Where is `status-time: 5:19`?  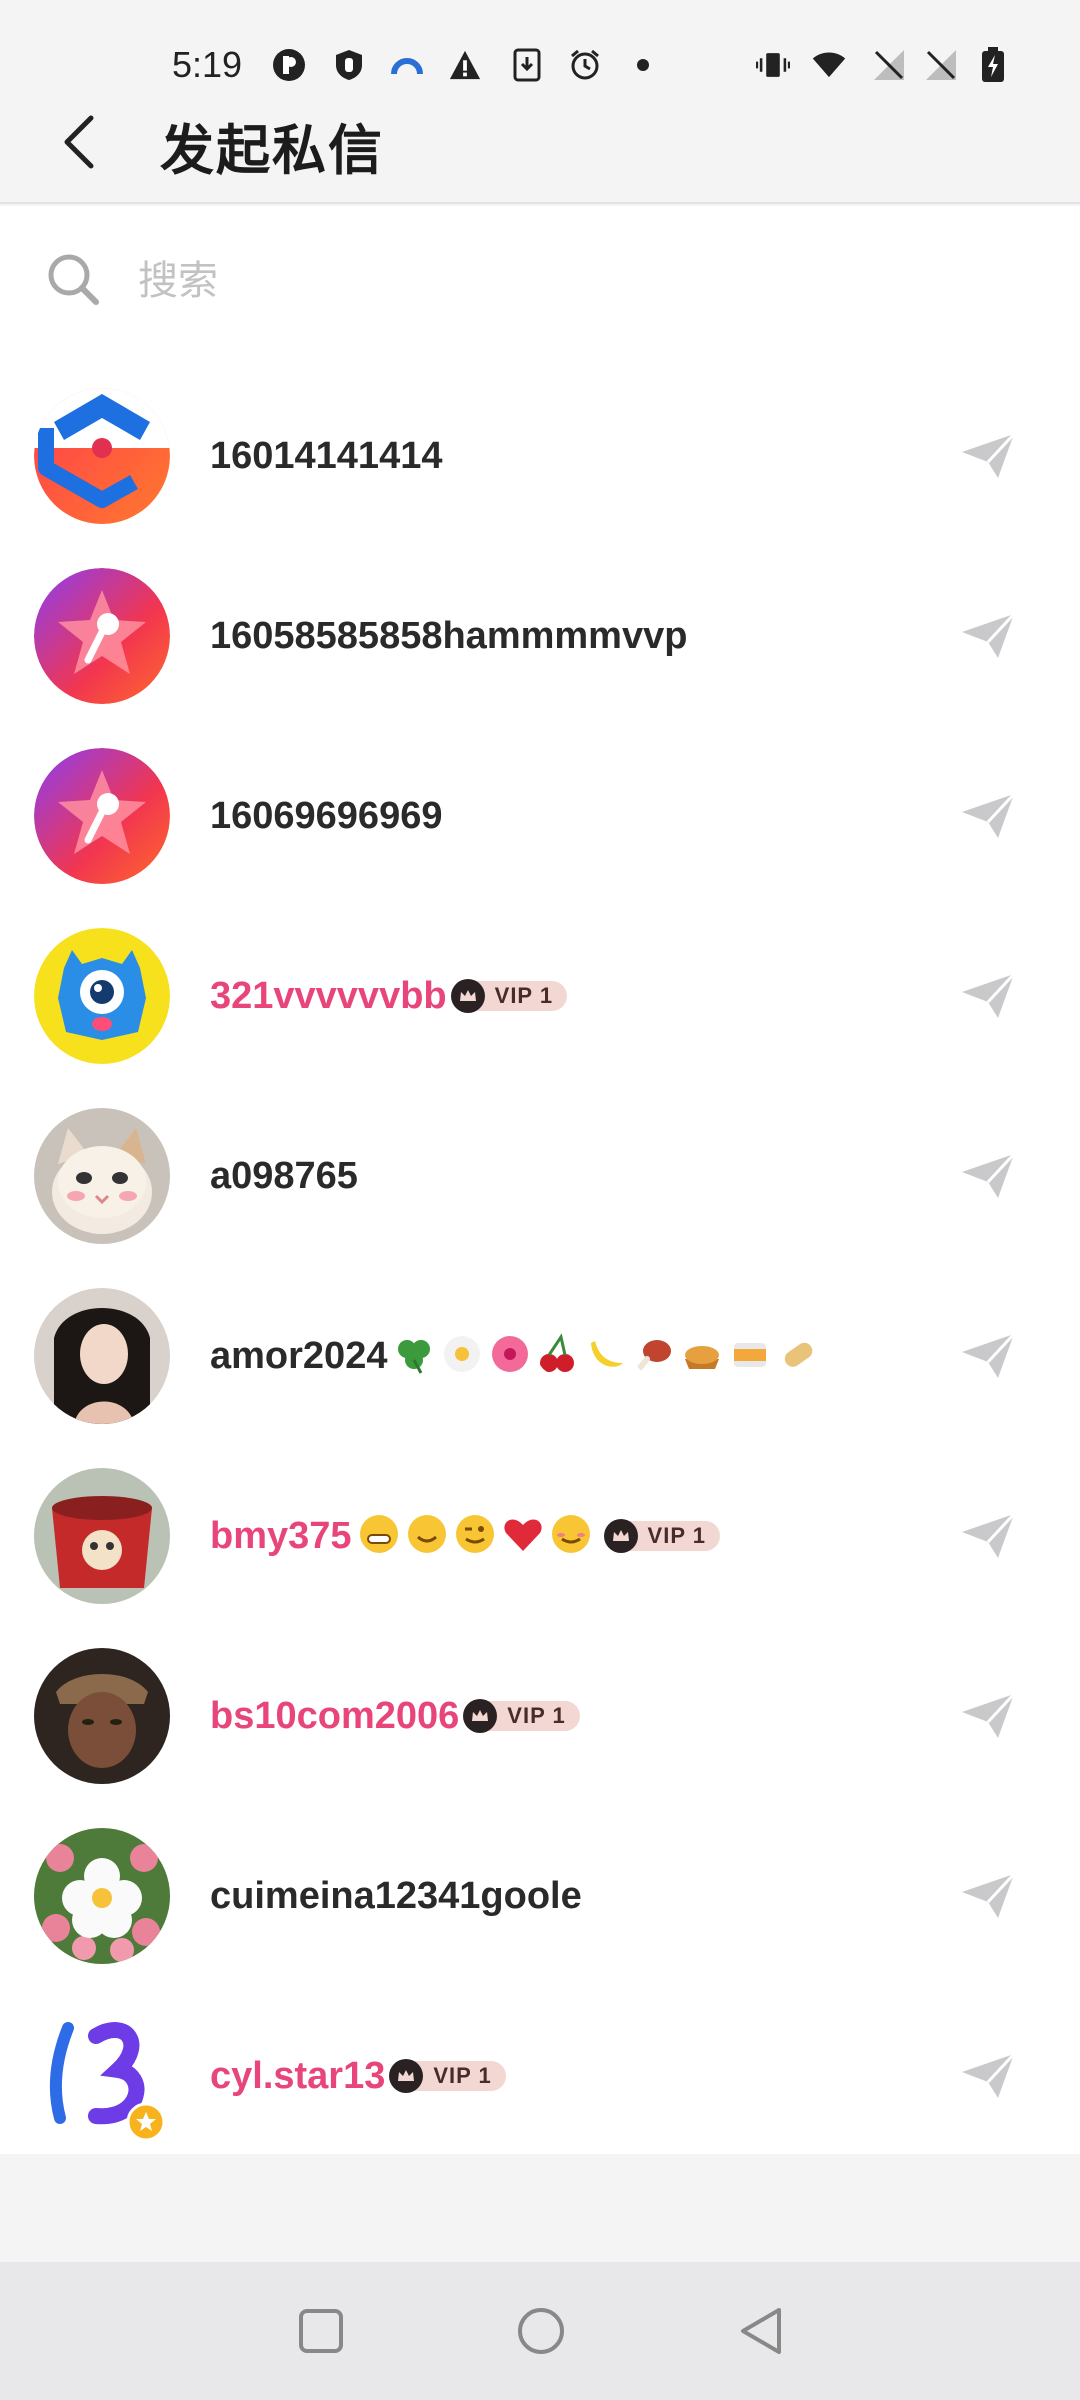
status-time: 5:19 is located at coordinates (207, 64).